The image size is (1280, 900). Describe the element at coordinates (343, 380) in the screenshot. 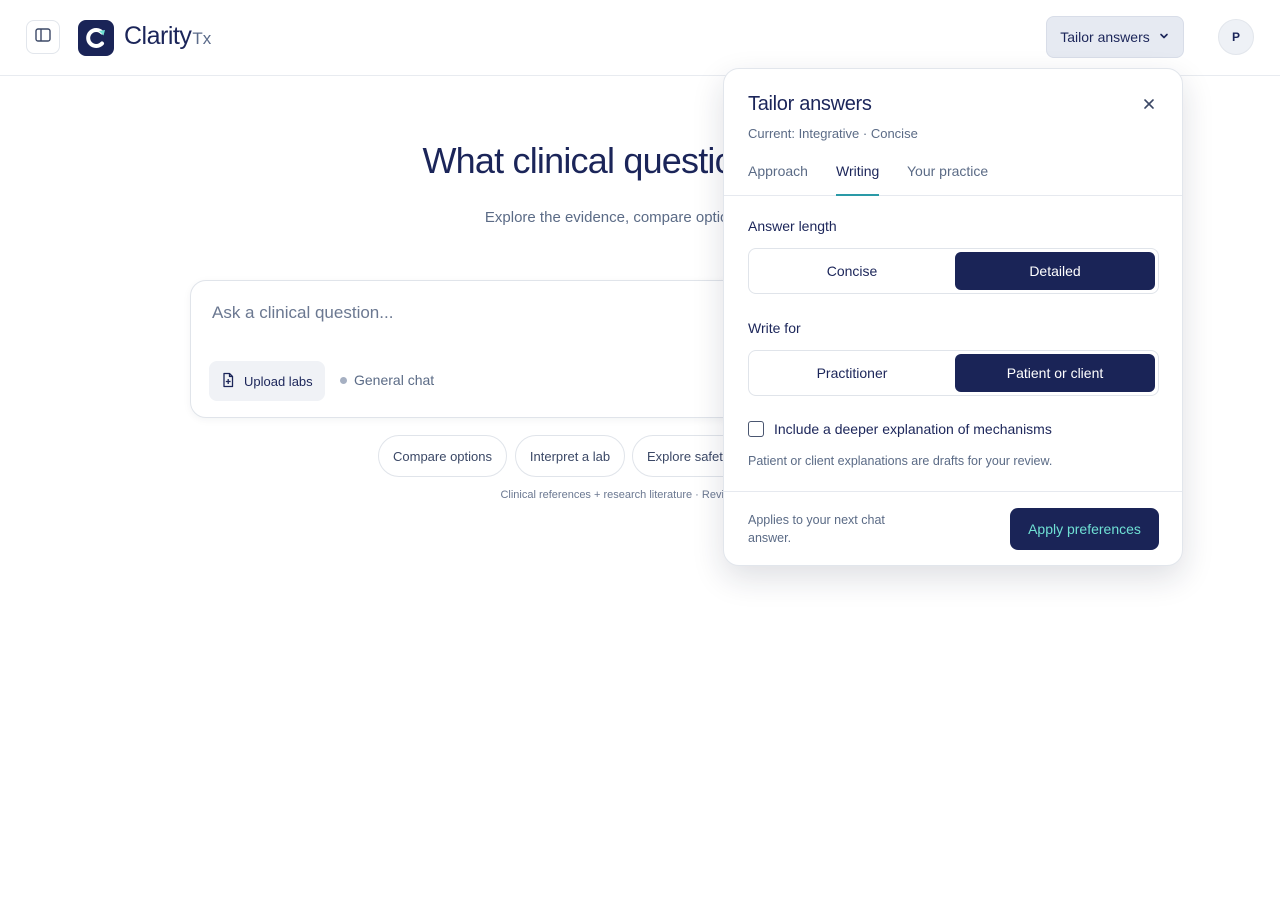

I see `mode-status-dot` at that location.